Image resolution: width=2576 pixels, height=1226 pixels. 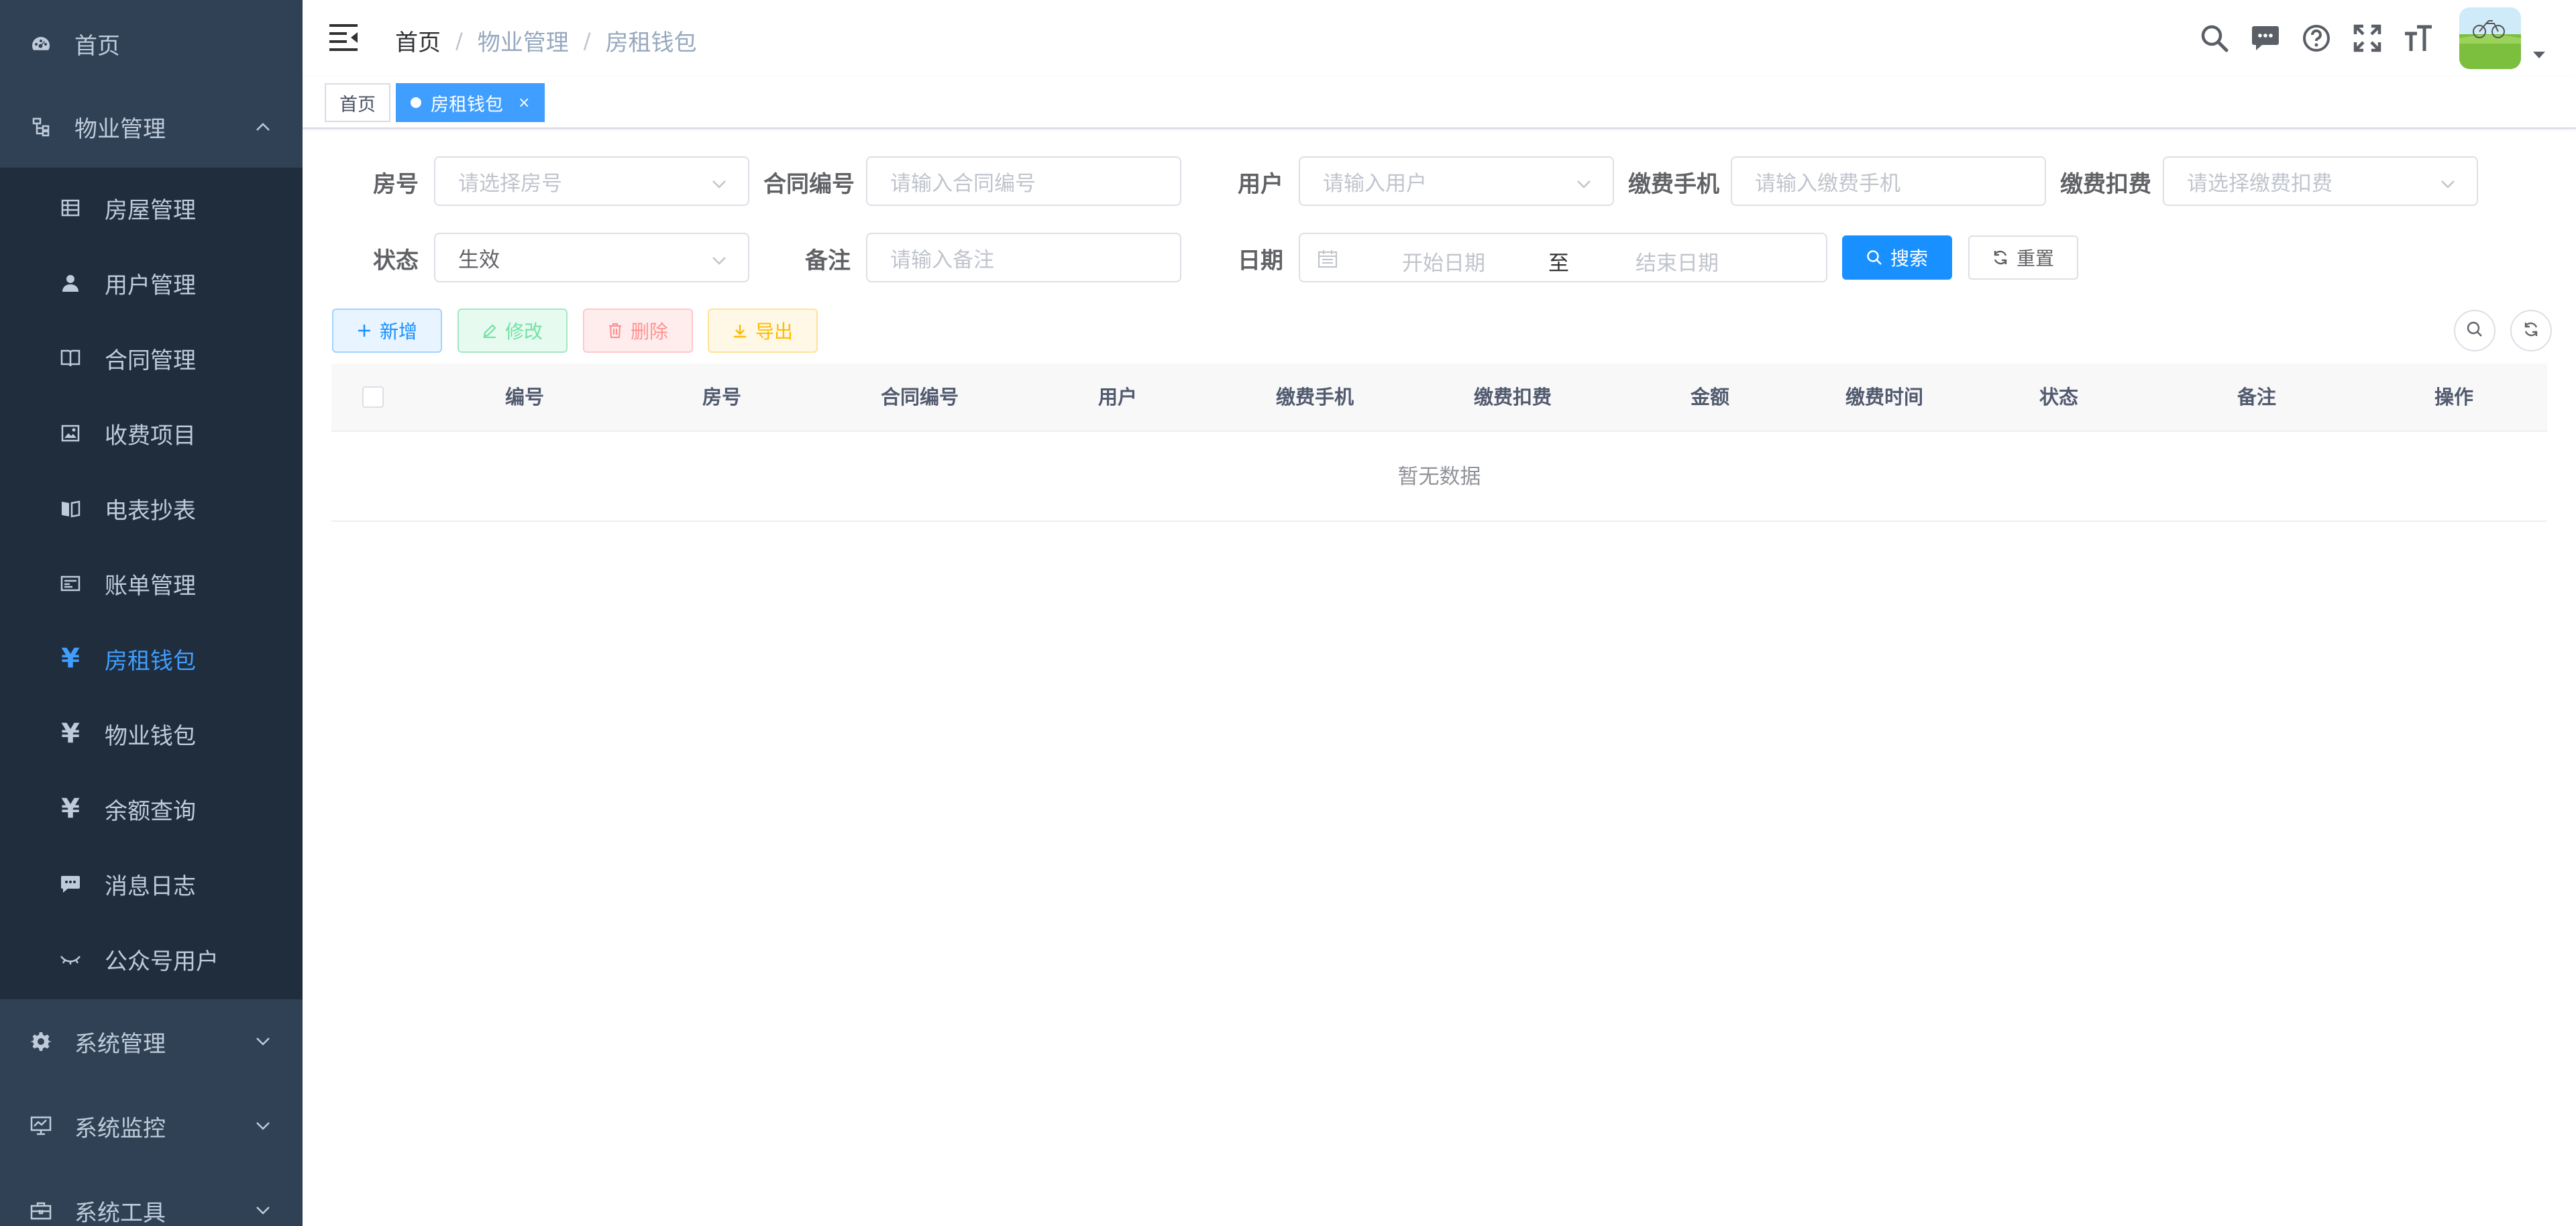 I want to click on edit-button: 修改, so click(x=513, y=331).